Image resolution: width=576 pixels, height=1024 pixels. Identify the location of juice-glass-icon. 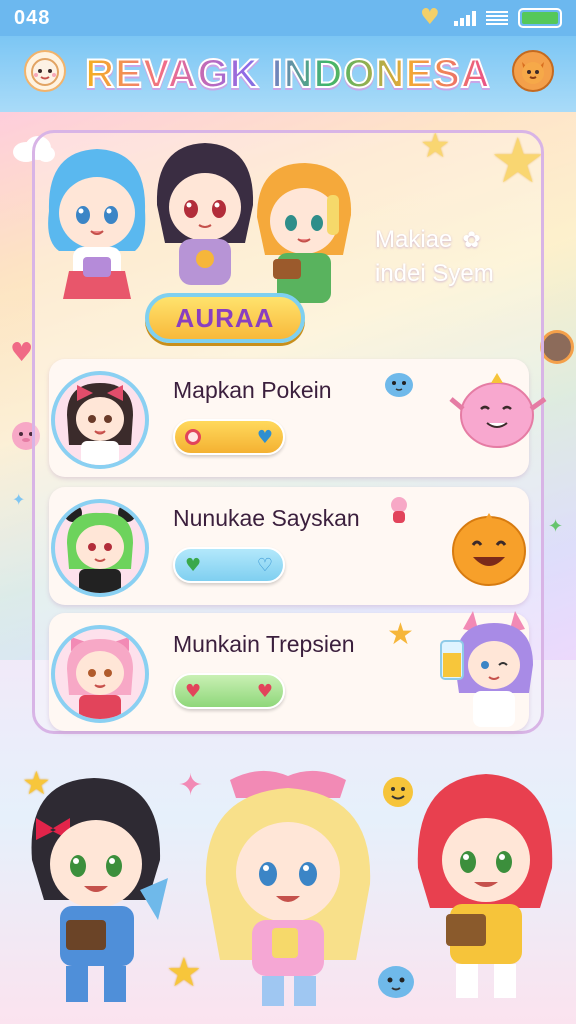
(452, 662).